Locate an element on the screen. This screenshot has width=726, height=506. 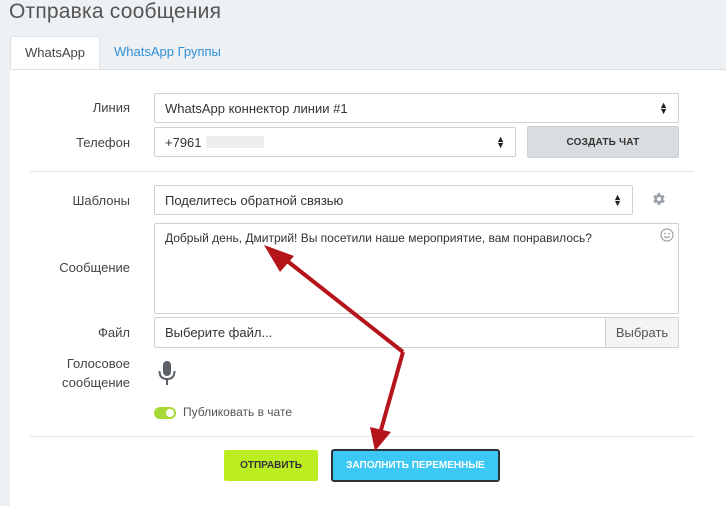
tab-whatsapp-groups: WhatsApp Группы is located at coordinates (167, 53).